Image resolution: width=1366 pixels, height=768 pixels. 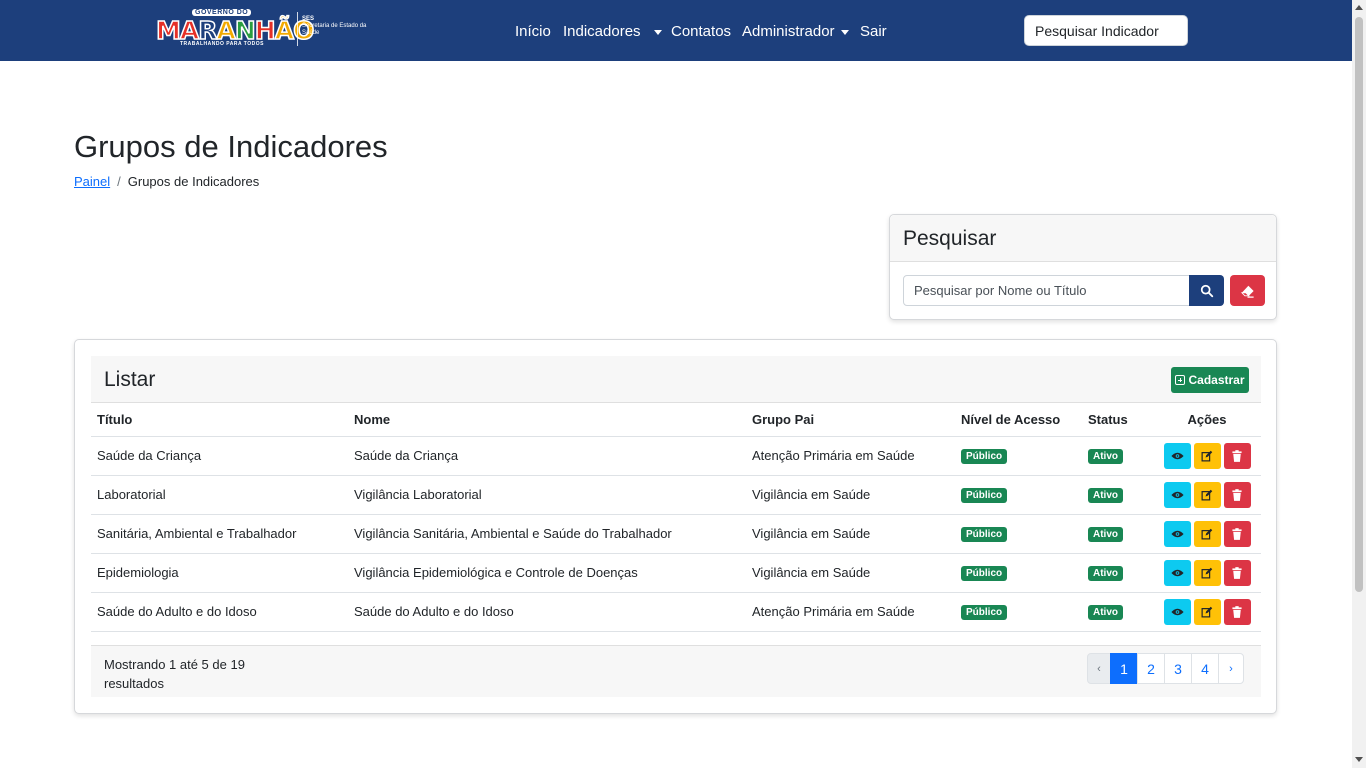 I want to click on results-count: Mostrando 1 até 5 de 19 resultados, so click(x=174, y=674).